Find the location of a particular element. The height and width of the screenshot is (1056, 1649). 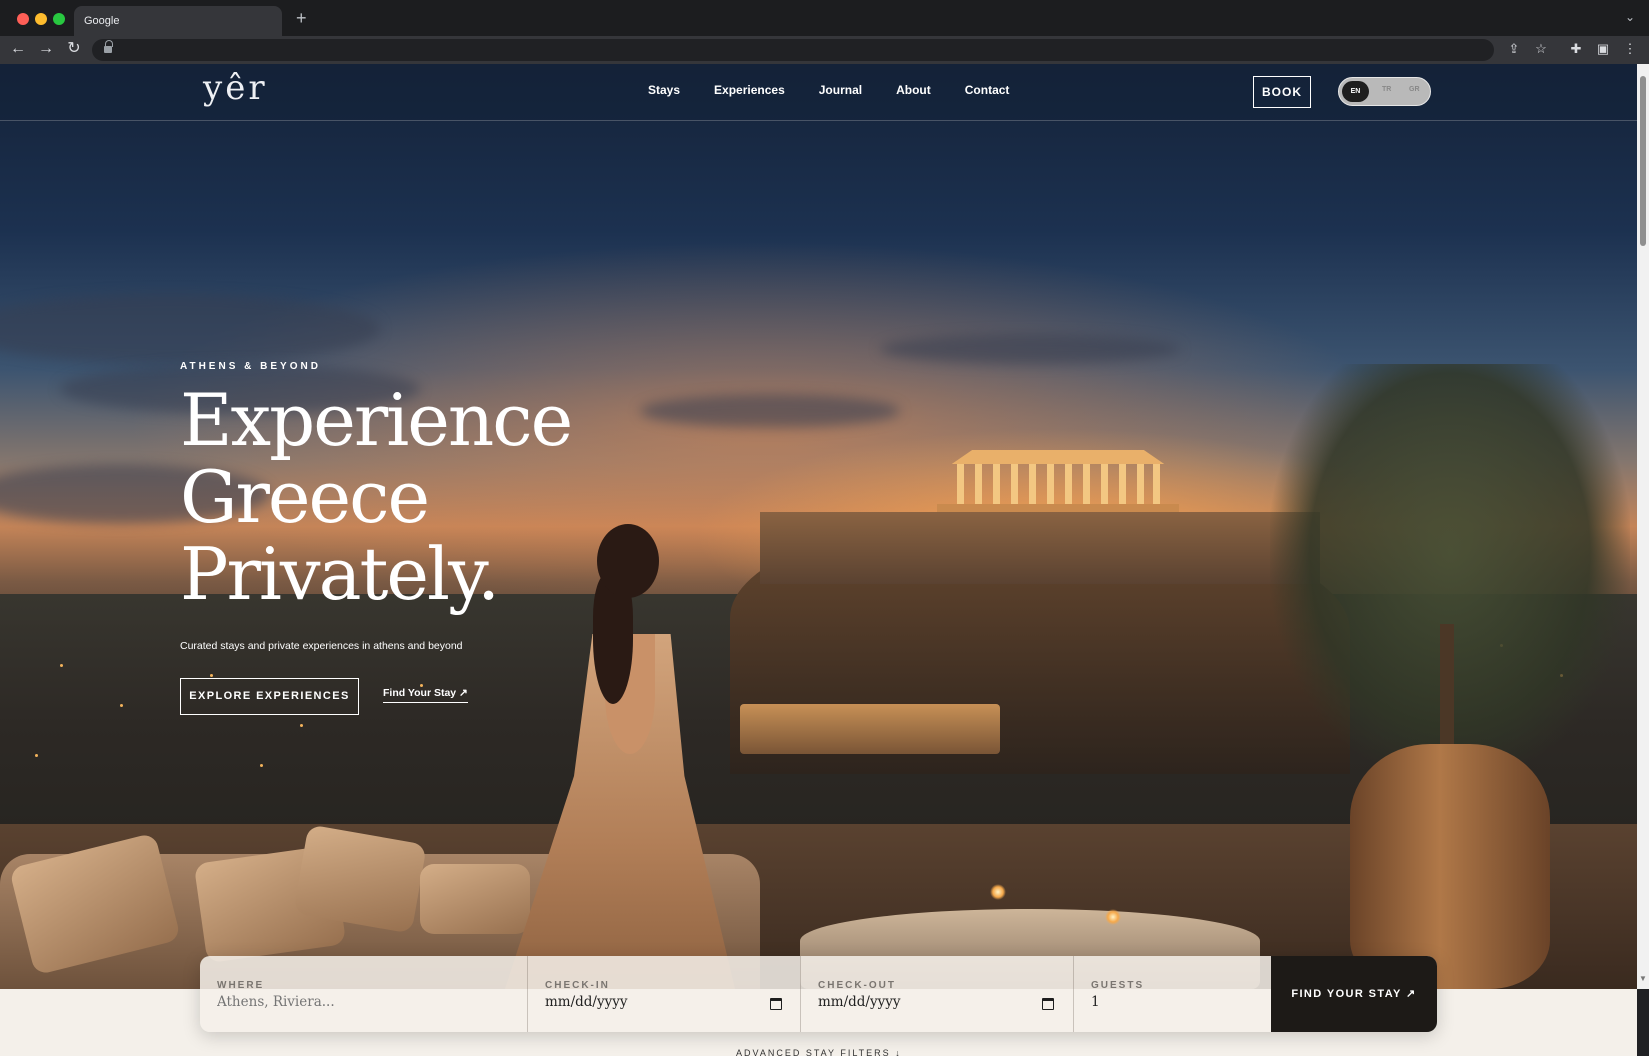

scrollbar-thumb is located at coordinates (1643, 161).